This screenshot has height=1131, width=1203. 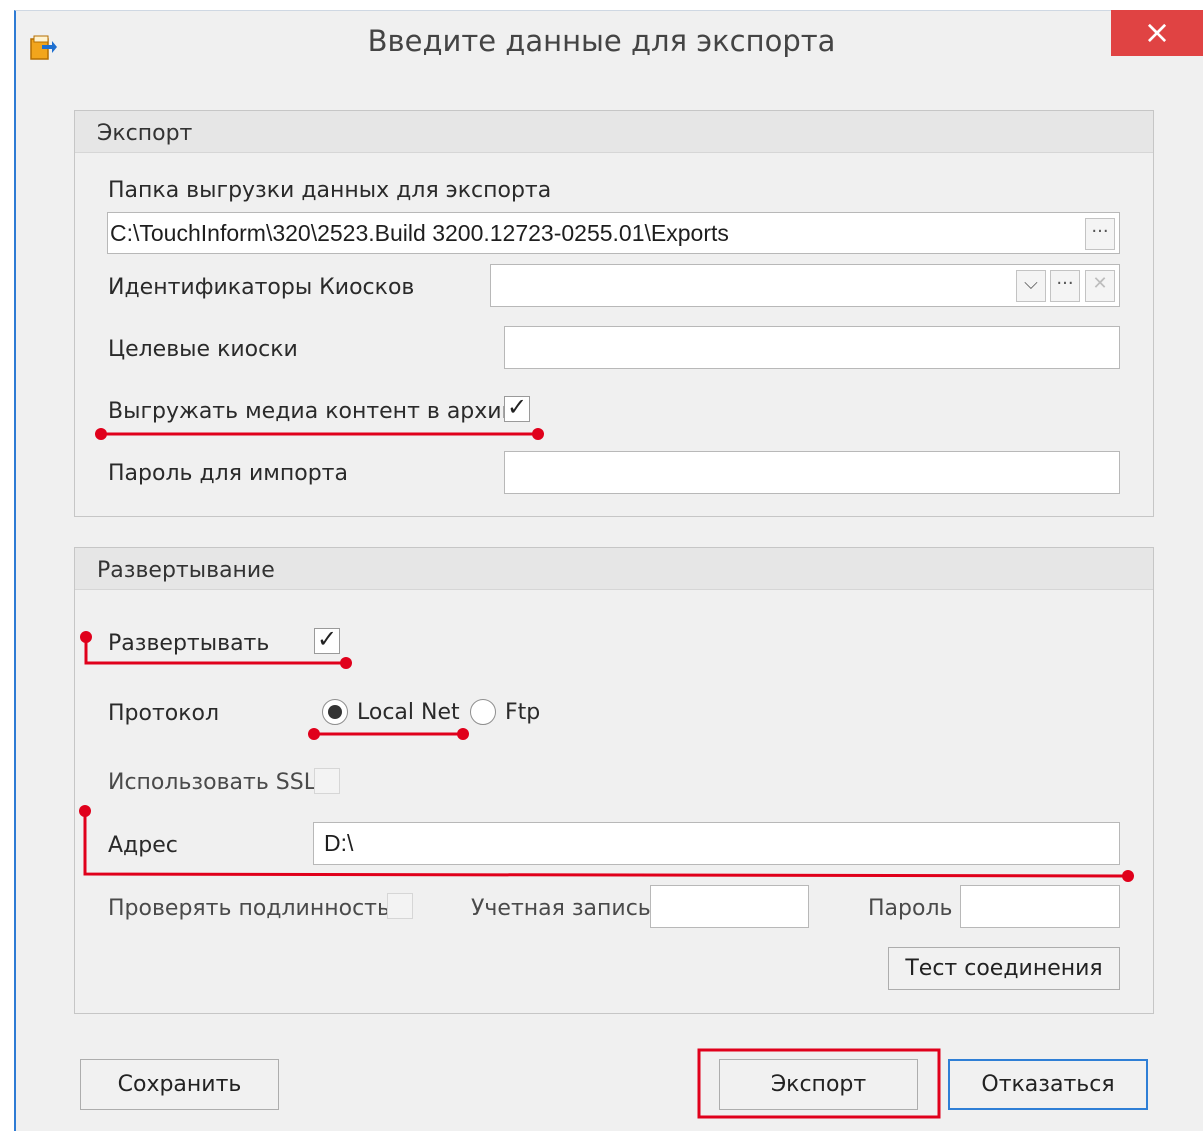 I want to click on import-password-input, so click(x=812, y=472).